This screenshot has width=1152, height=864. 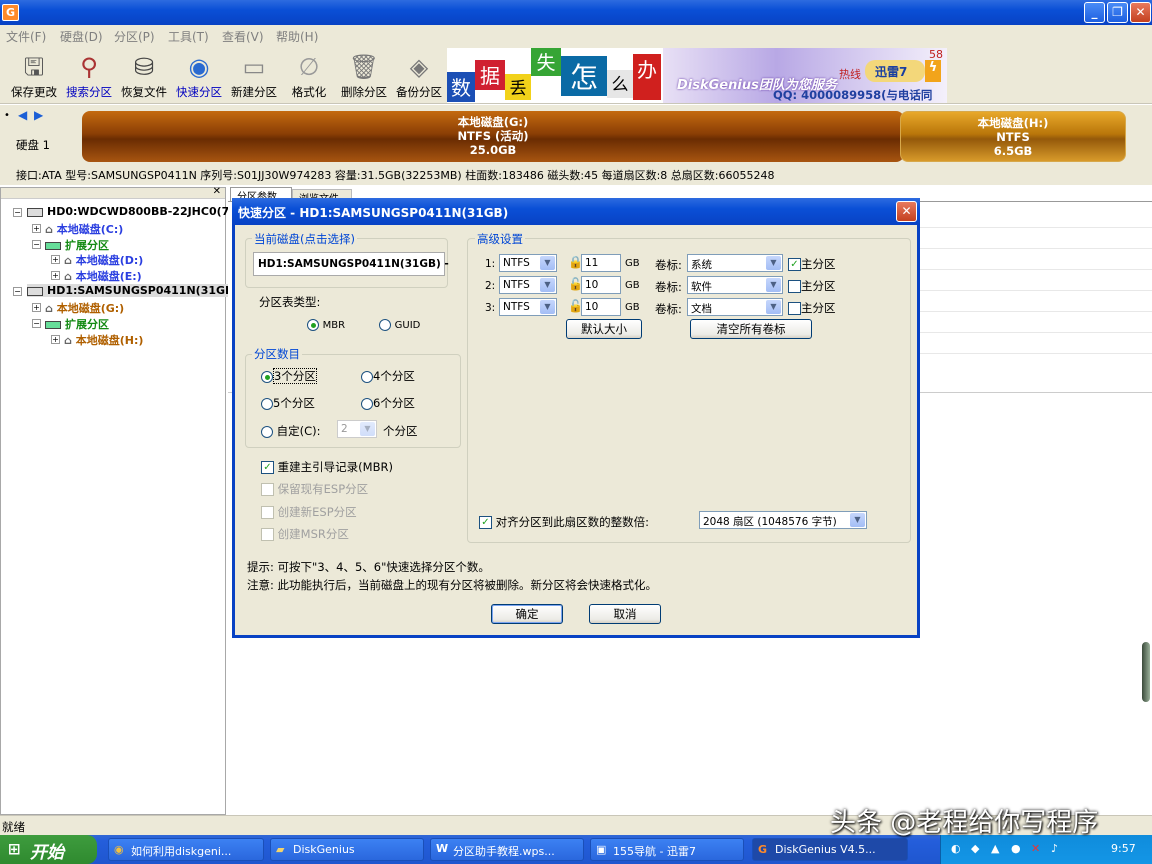 I want to click on tree-node-hd0: HD0:WDCWD800BB-22JHC0(75G, so click(x=136, y=211).